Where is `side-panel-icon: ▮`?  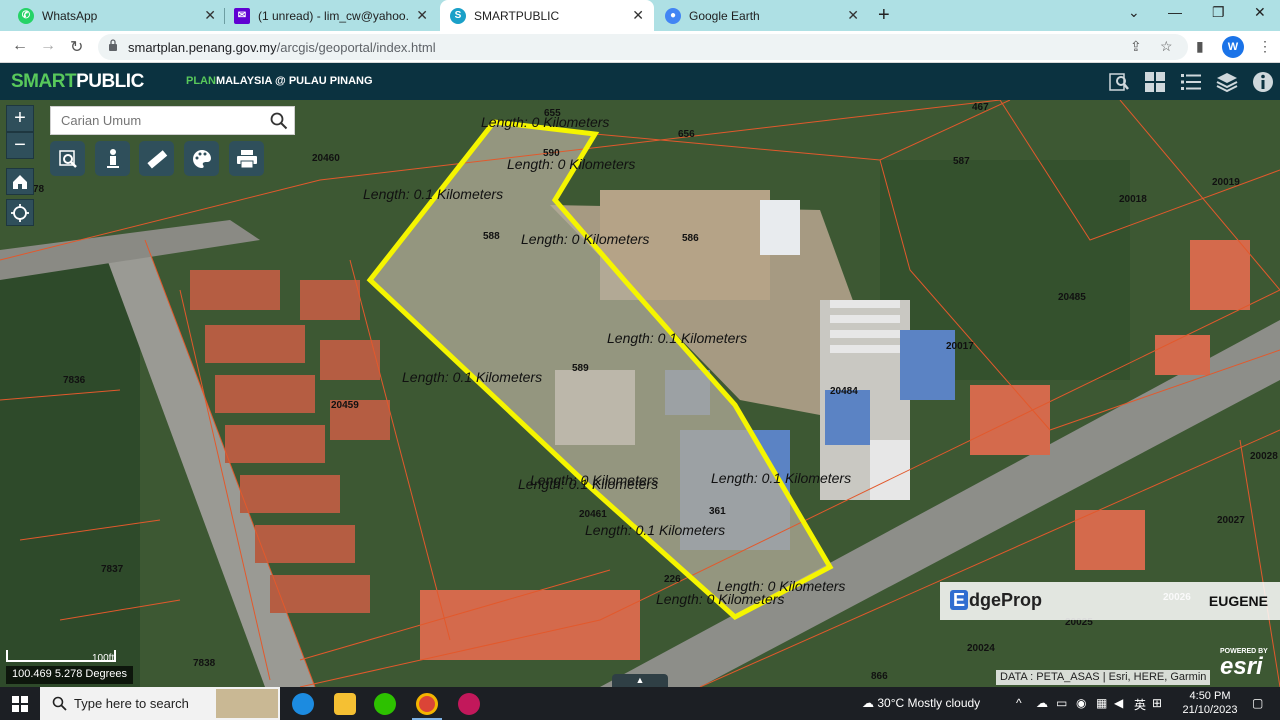
side-panel-icon: ▮ is located at coordinates (1200, 46).